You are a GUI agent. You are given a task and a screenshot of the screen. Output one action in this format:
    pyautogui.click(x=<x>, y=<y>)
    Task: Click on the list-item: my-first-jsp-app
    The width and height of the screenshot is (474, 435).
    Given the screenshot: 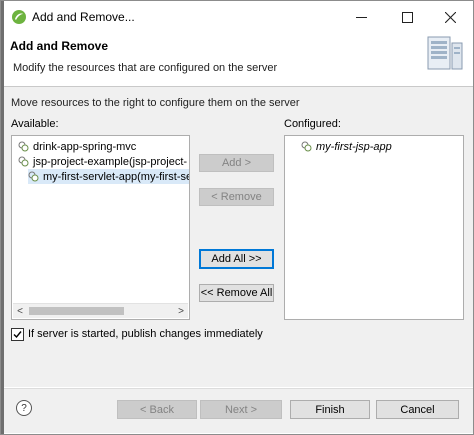 What is the action you would take?
    pyautogui.click(x=346, y=146)
    